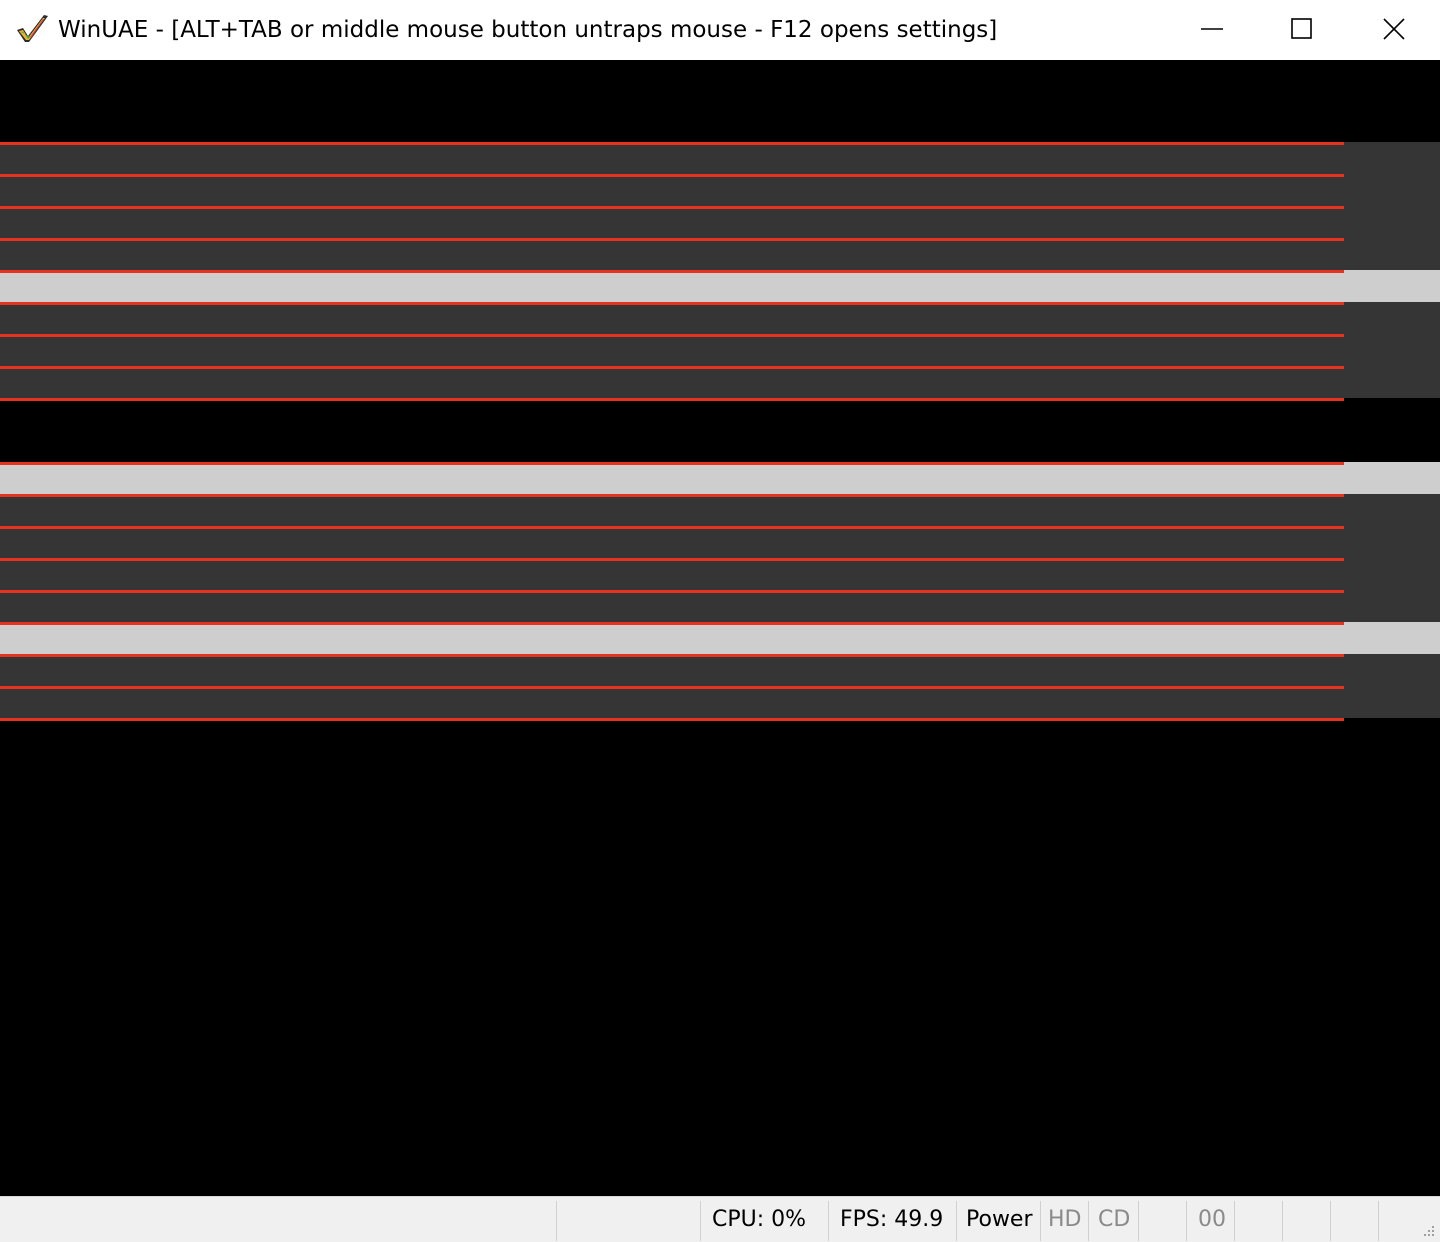 The height and width of the screenshot is (1242, 1440). I want to click on close-icon, so click(1394, 29).